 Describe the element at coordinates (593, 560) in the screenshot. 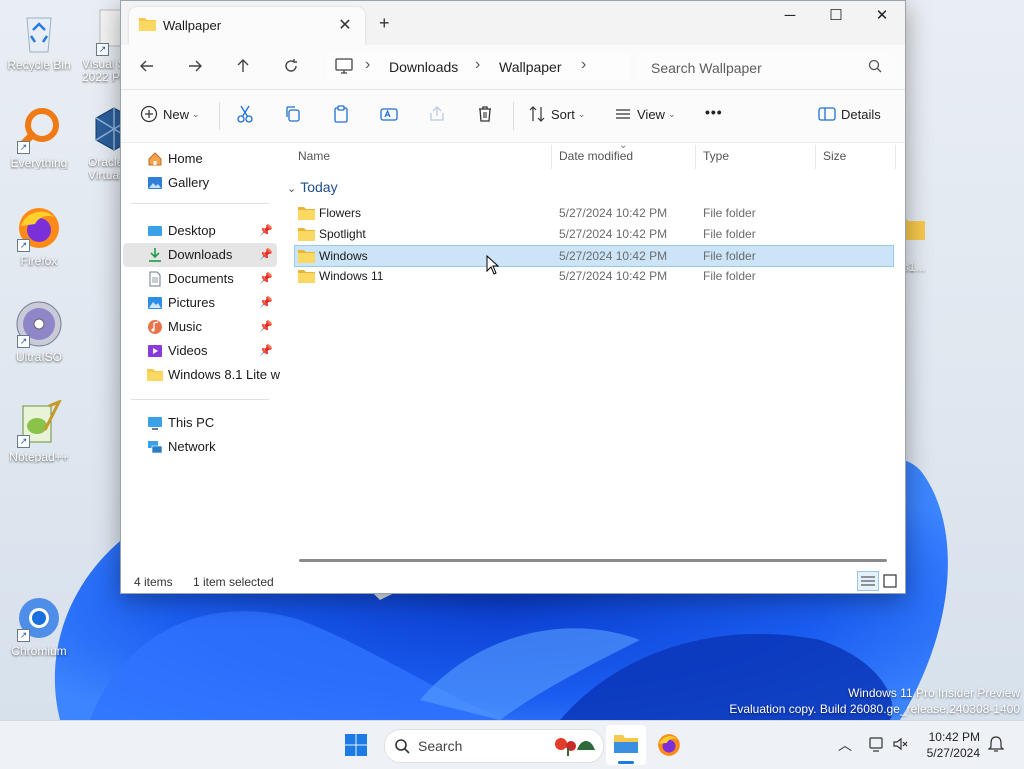

I see `horizontal-scrollbar` at that location.